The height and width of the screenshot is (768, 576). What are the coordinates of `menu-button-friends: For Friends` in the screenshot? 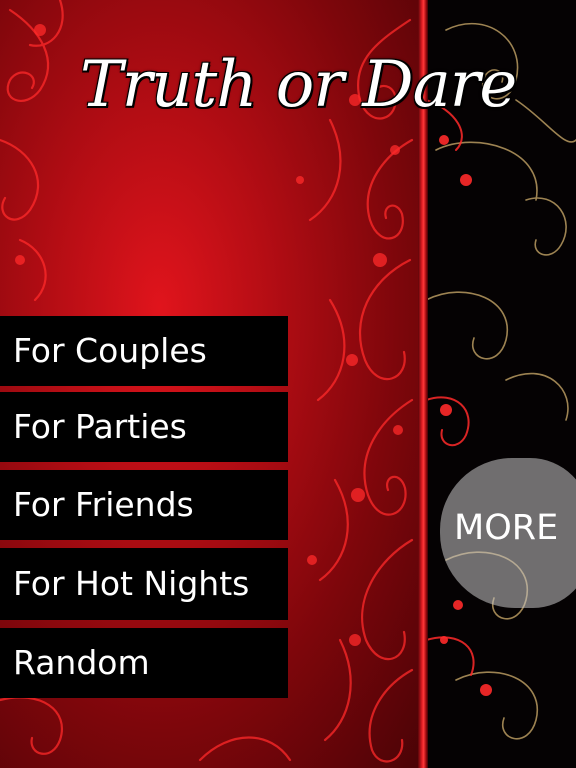 It's located at (144, 505).